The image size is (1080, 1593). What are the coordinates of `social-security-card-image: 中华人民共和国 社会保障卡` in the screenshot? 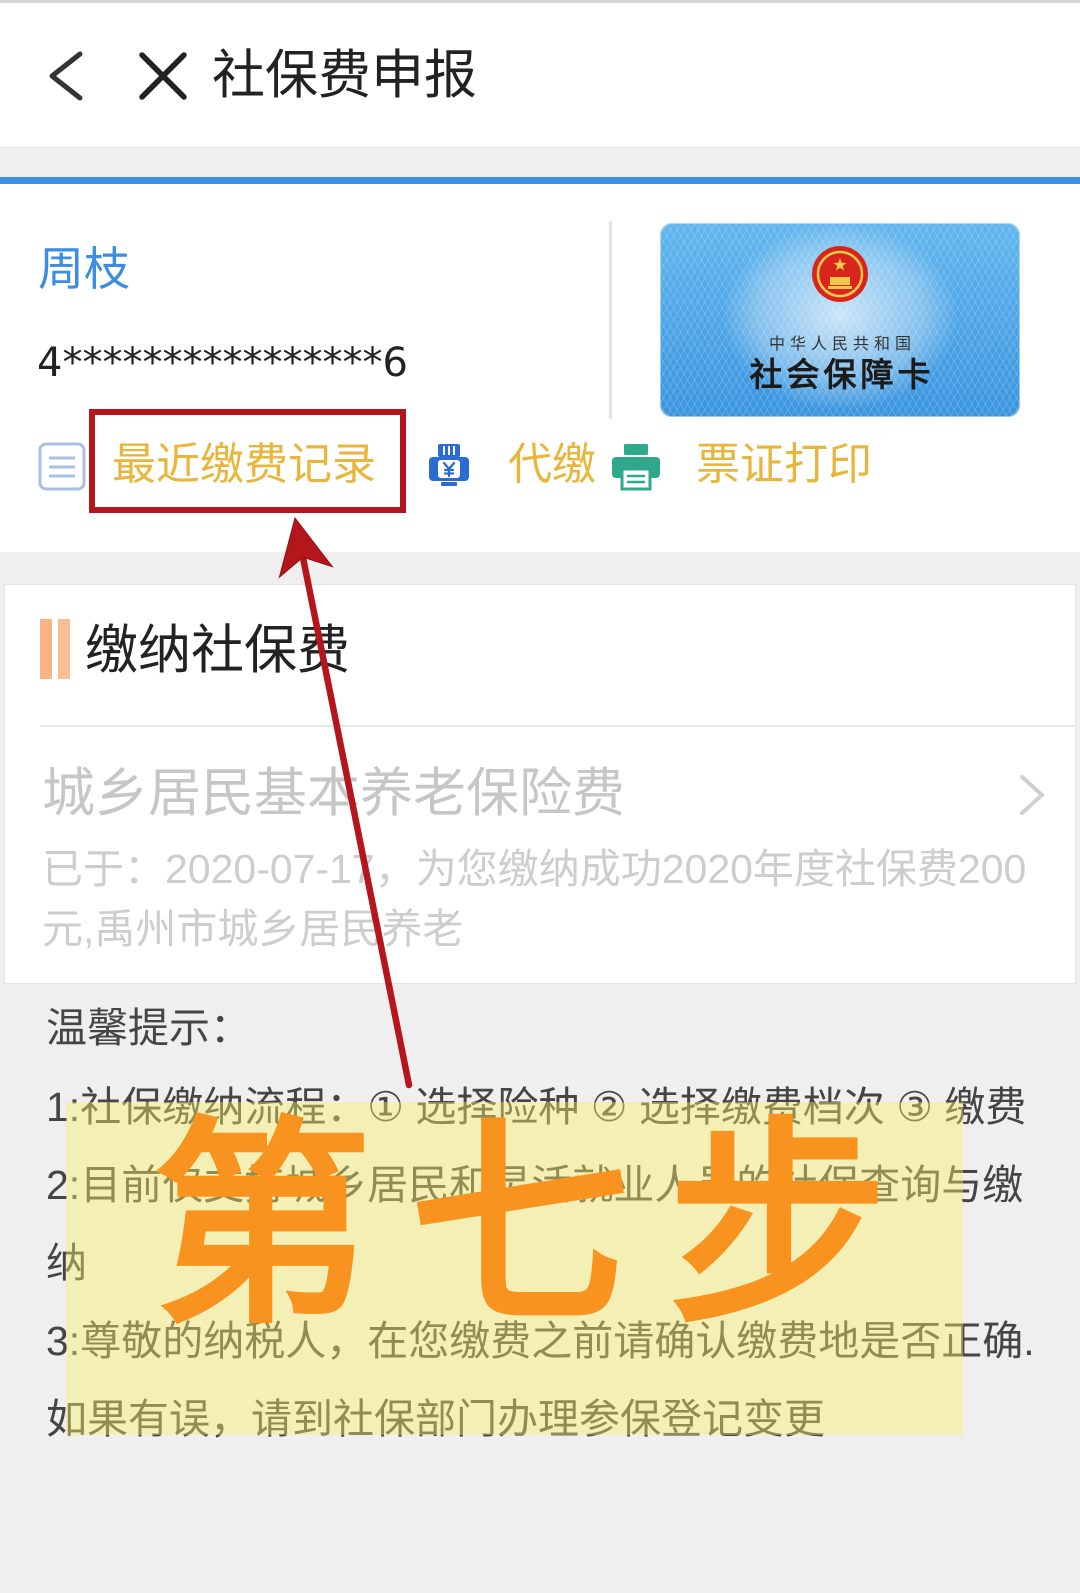 It's located at (840, 320).